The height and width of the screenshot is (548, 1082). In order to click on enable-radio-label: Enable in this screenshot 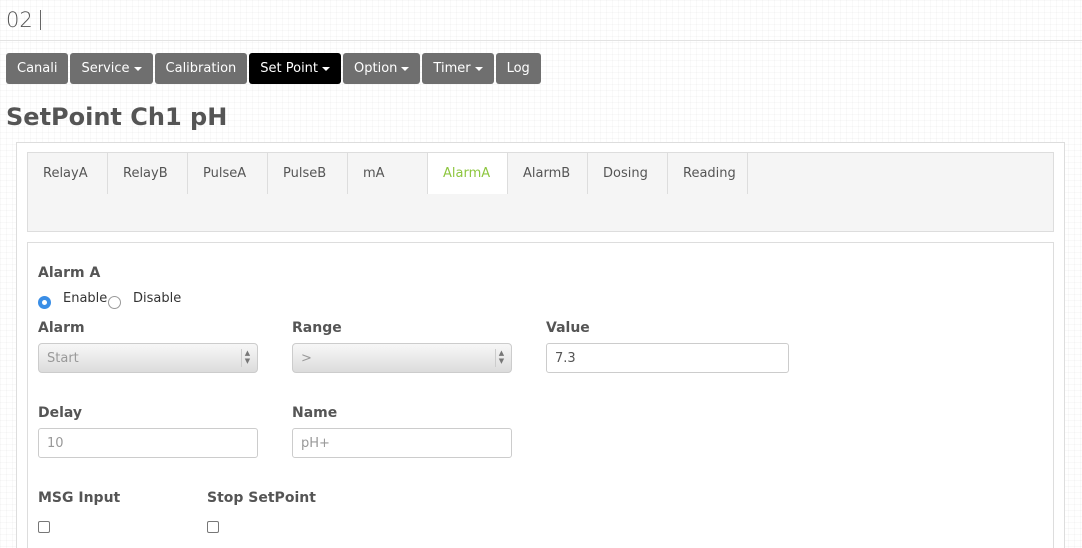, I will do `click(85, 298)`.